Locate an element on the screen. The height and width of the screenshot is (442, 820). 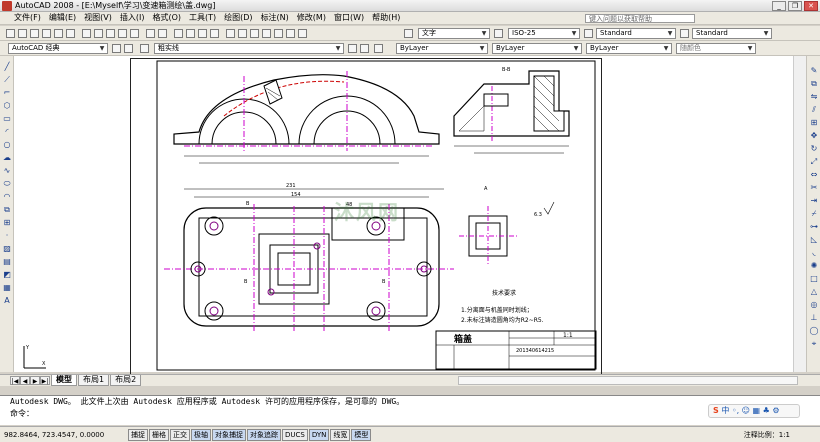
text-style-combo: 文字 ▼ is located at coordinates (454, 33).